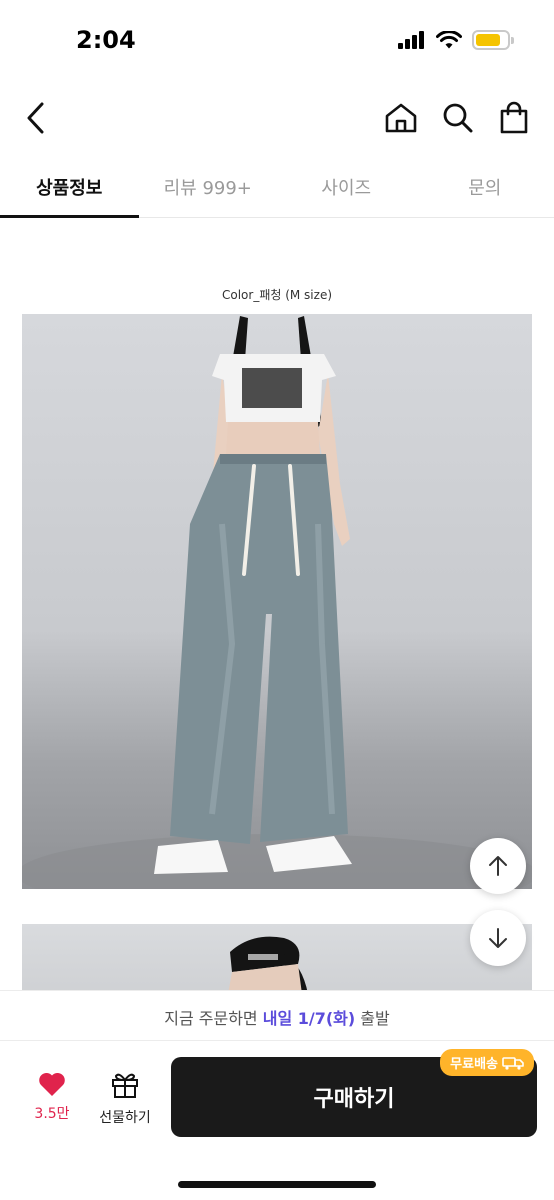 This screenshot has width=554, height=1200. Describe the element at coordinates (474, 1064) in the screenshot. I see `free-shipping-label: 무료배송` at that location.